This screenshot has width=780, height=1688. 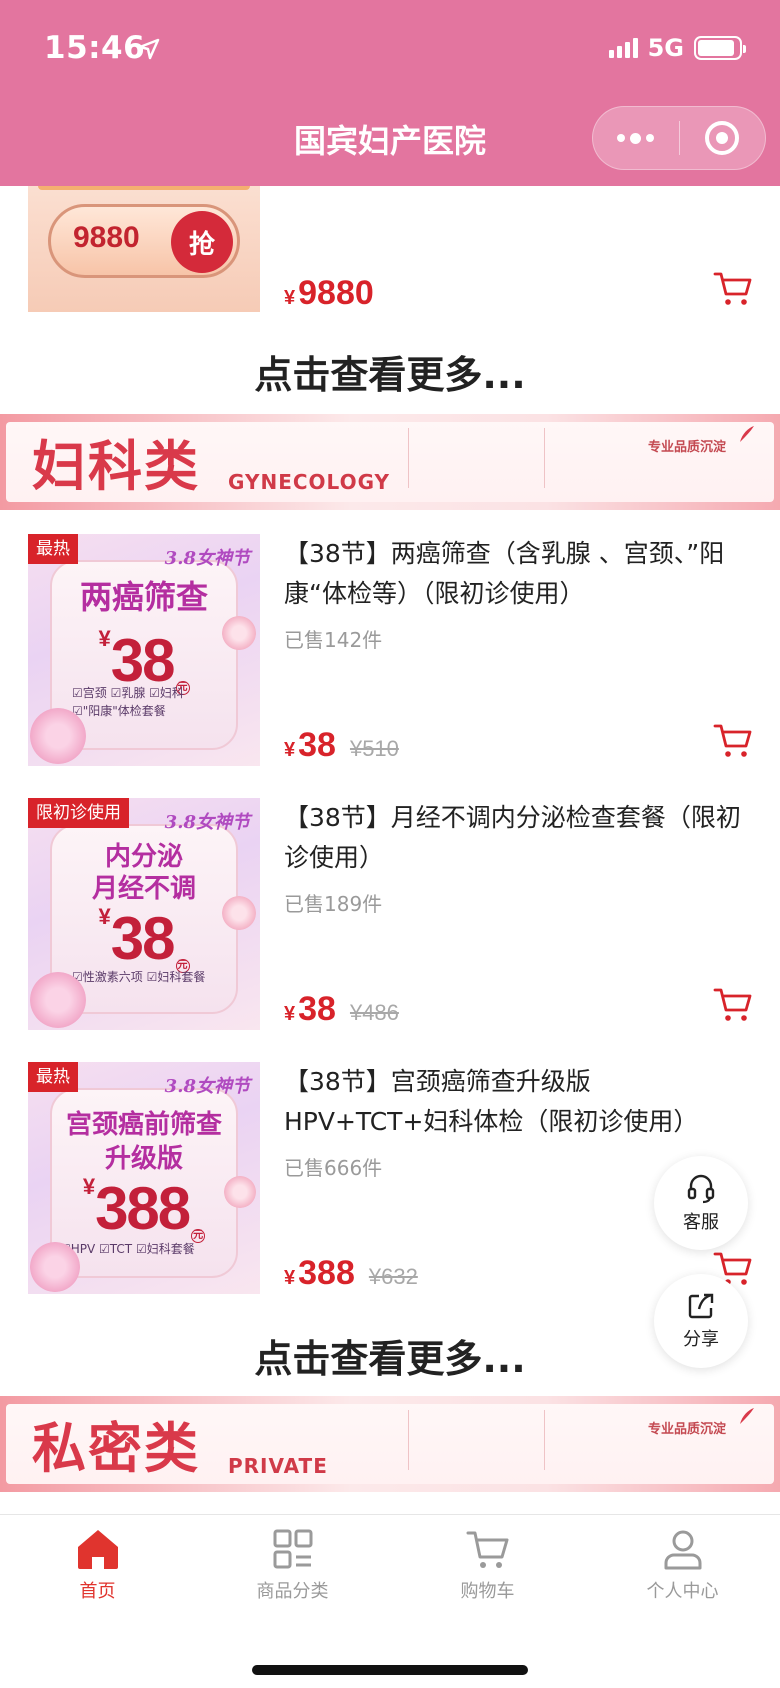 I want to click on category-title: 私密类, so click(x=116, y=1448).